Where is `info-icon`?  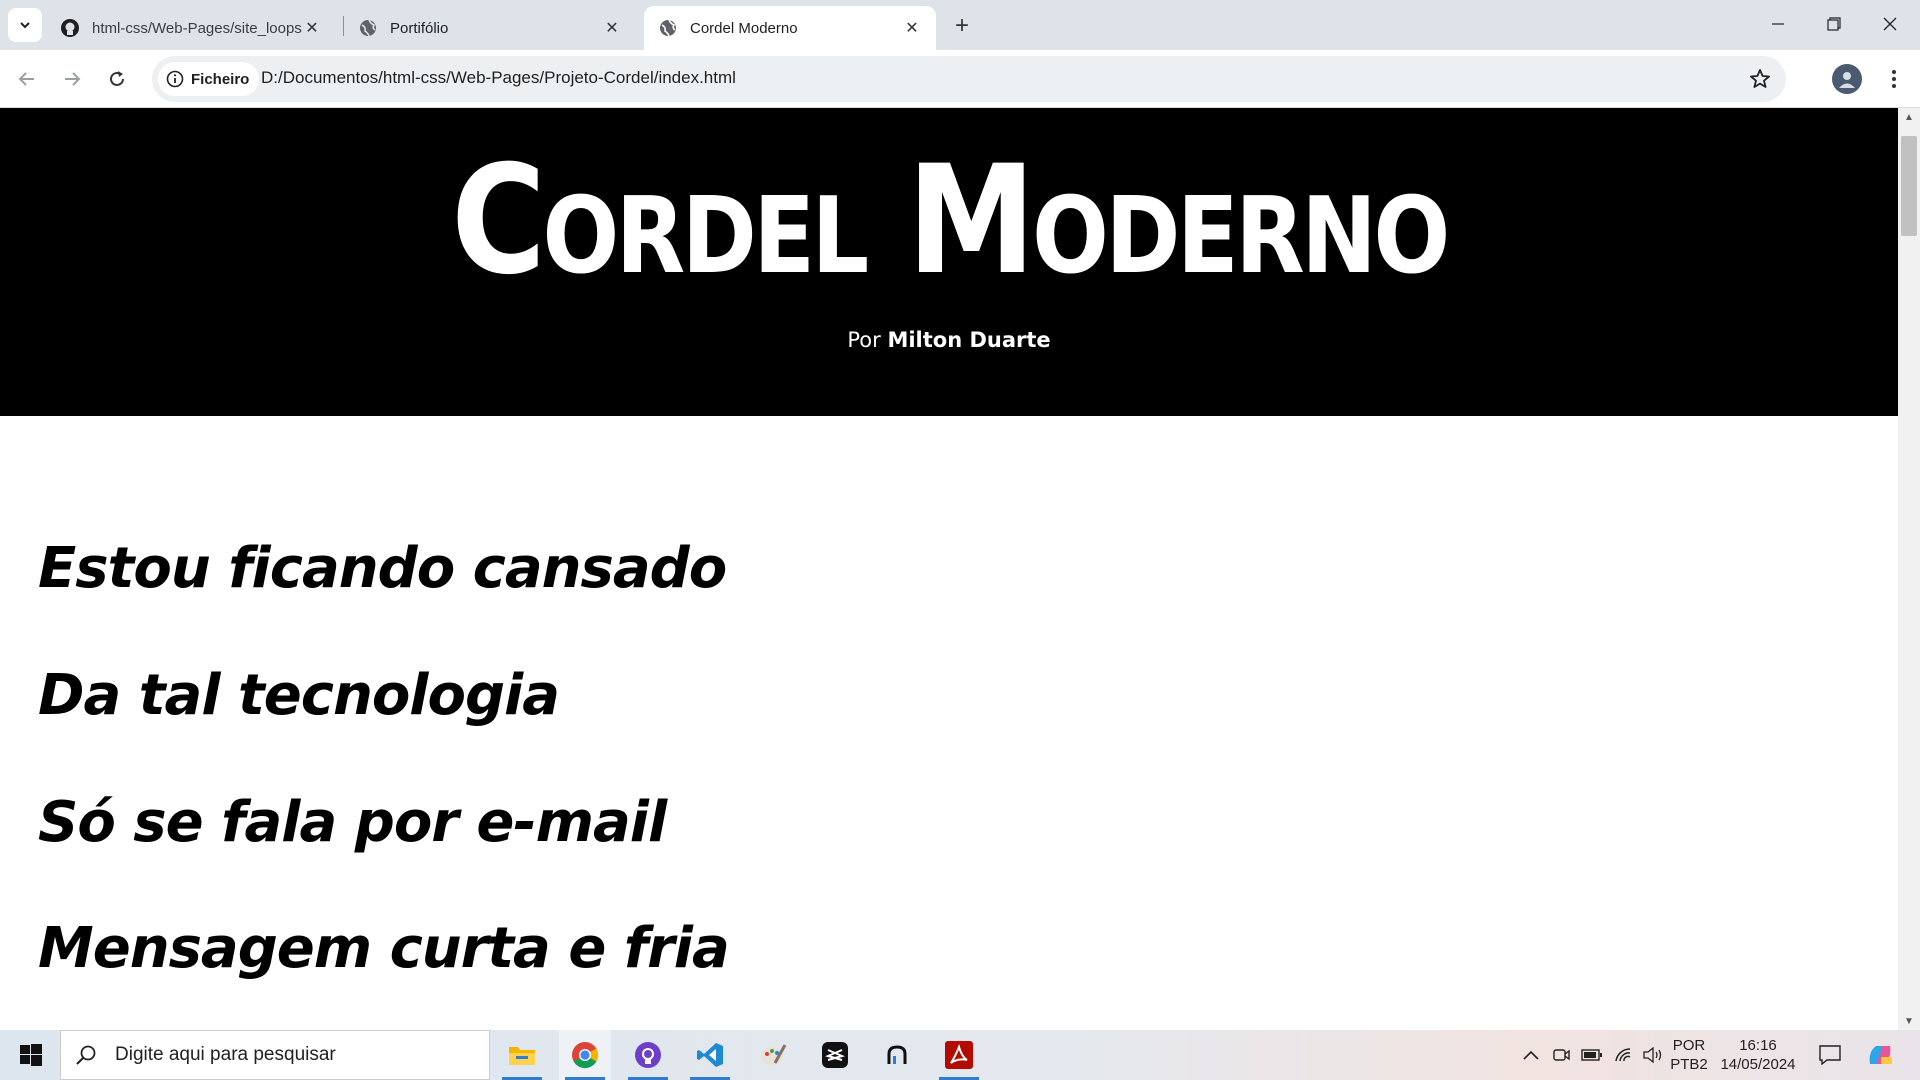 info-icon is located at coordinates (175, 79).